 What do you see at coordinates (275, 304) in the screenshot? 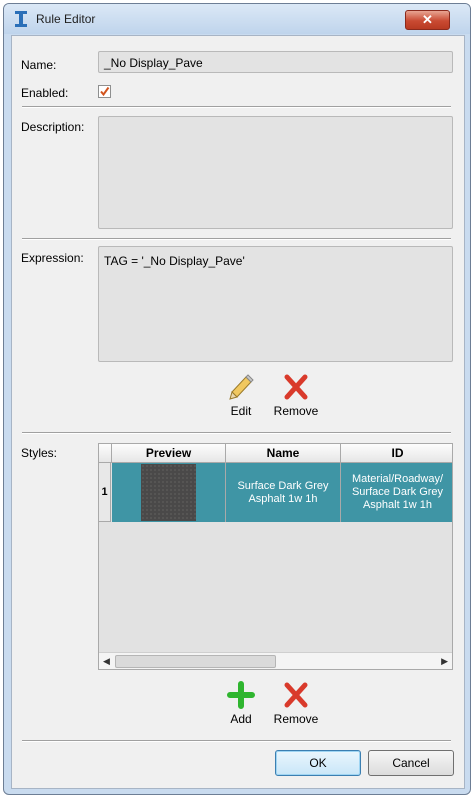
I see `expression-field: TAG = '_No Display_Pave'` at bounding box center [275, 304].